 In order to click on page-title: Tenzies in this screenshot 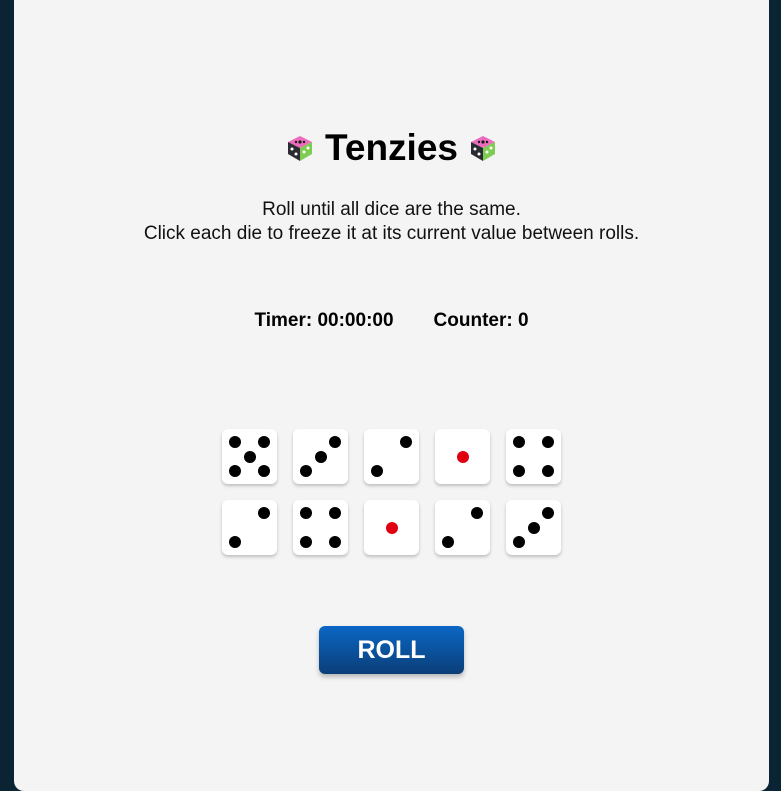, I will do `click(391, 147)`.